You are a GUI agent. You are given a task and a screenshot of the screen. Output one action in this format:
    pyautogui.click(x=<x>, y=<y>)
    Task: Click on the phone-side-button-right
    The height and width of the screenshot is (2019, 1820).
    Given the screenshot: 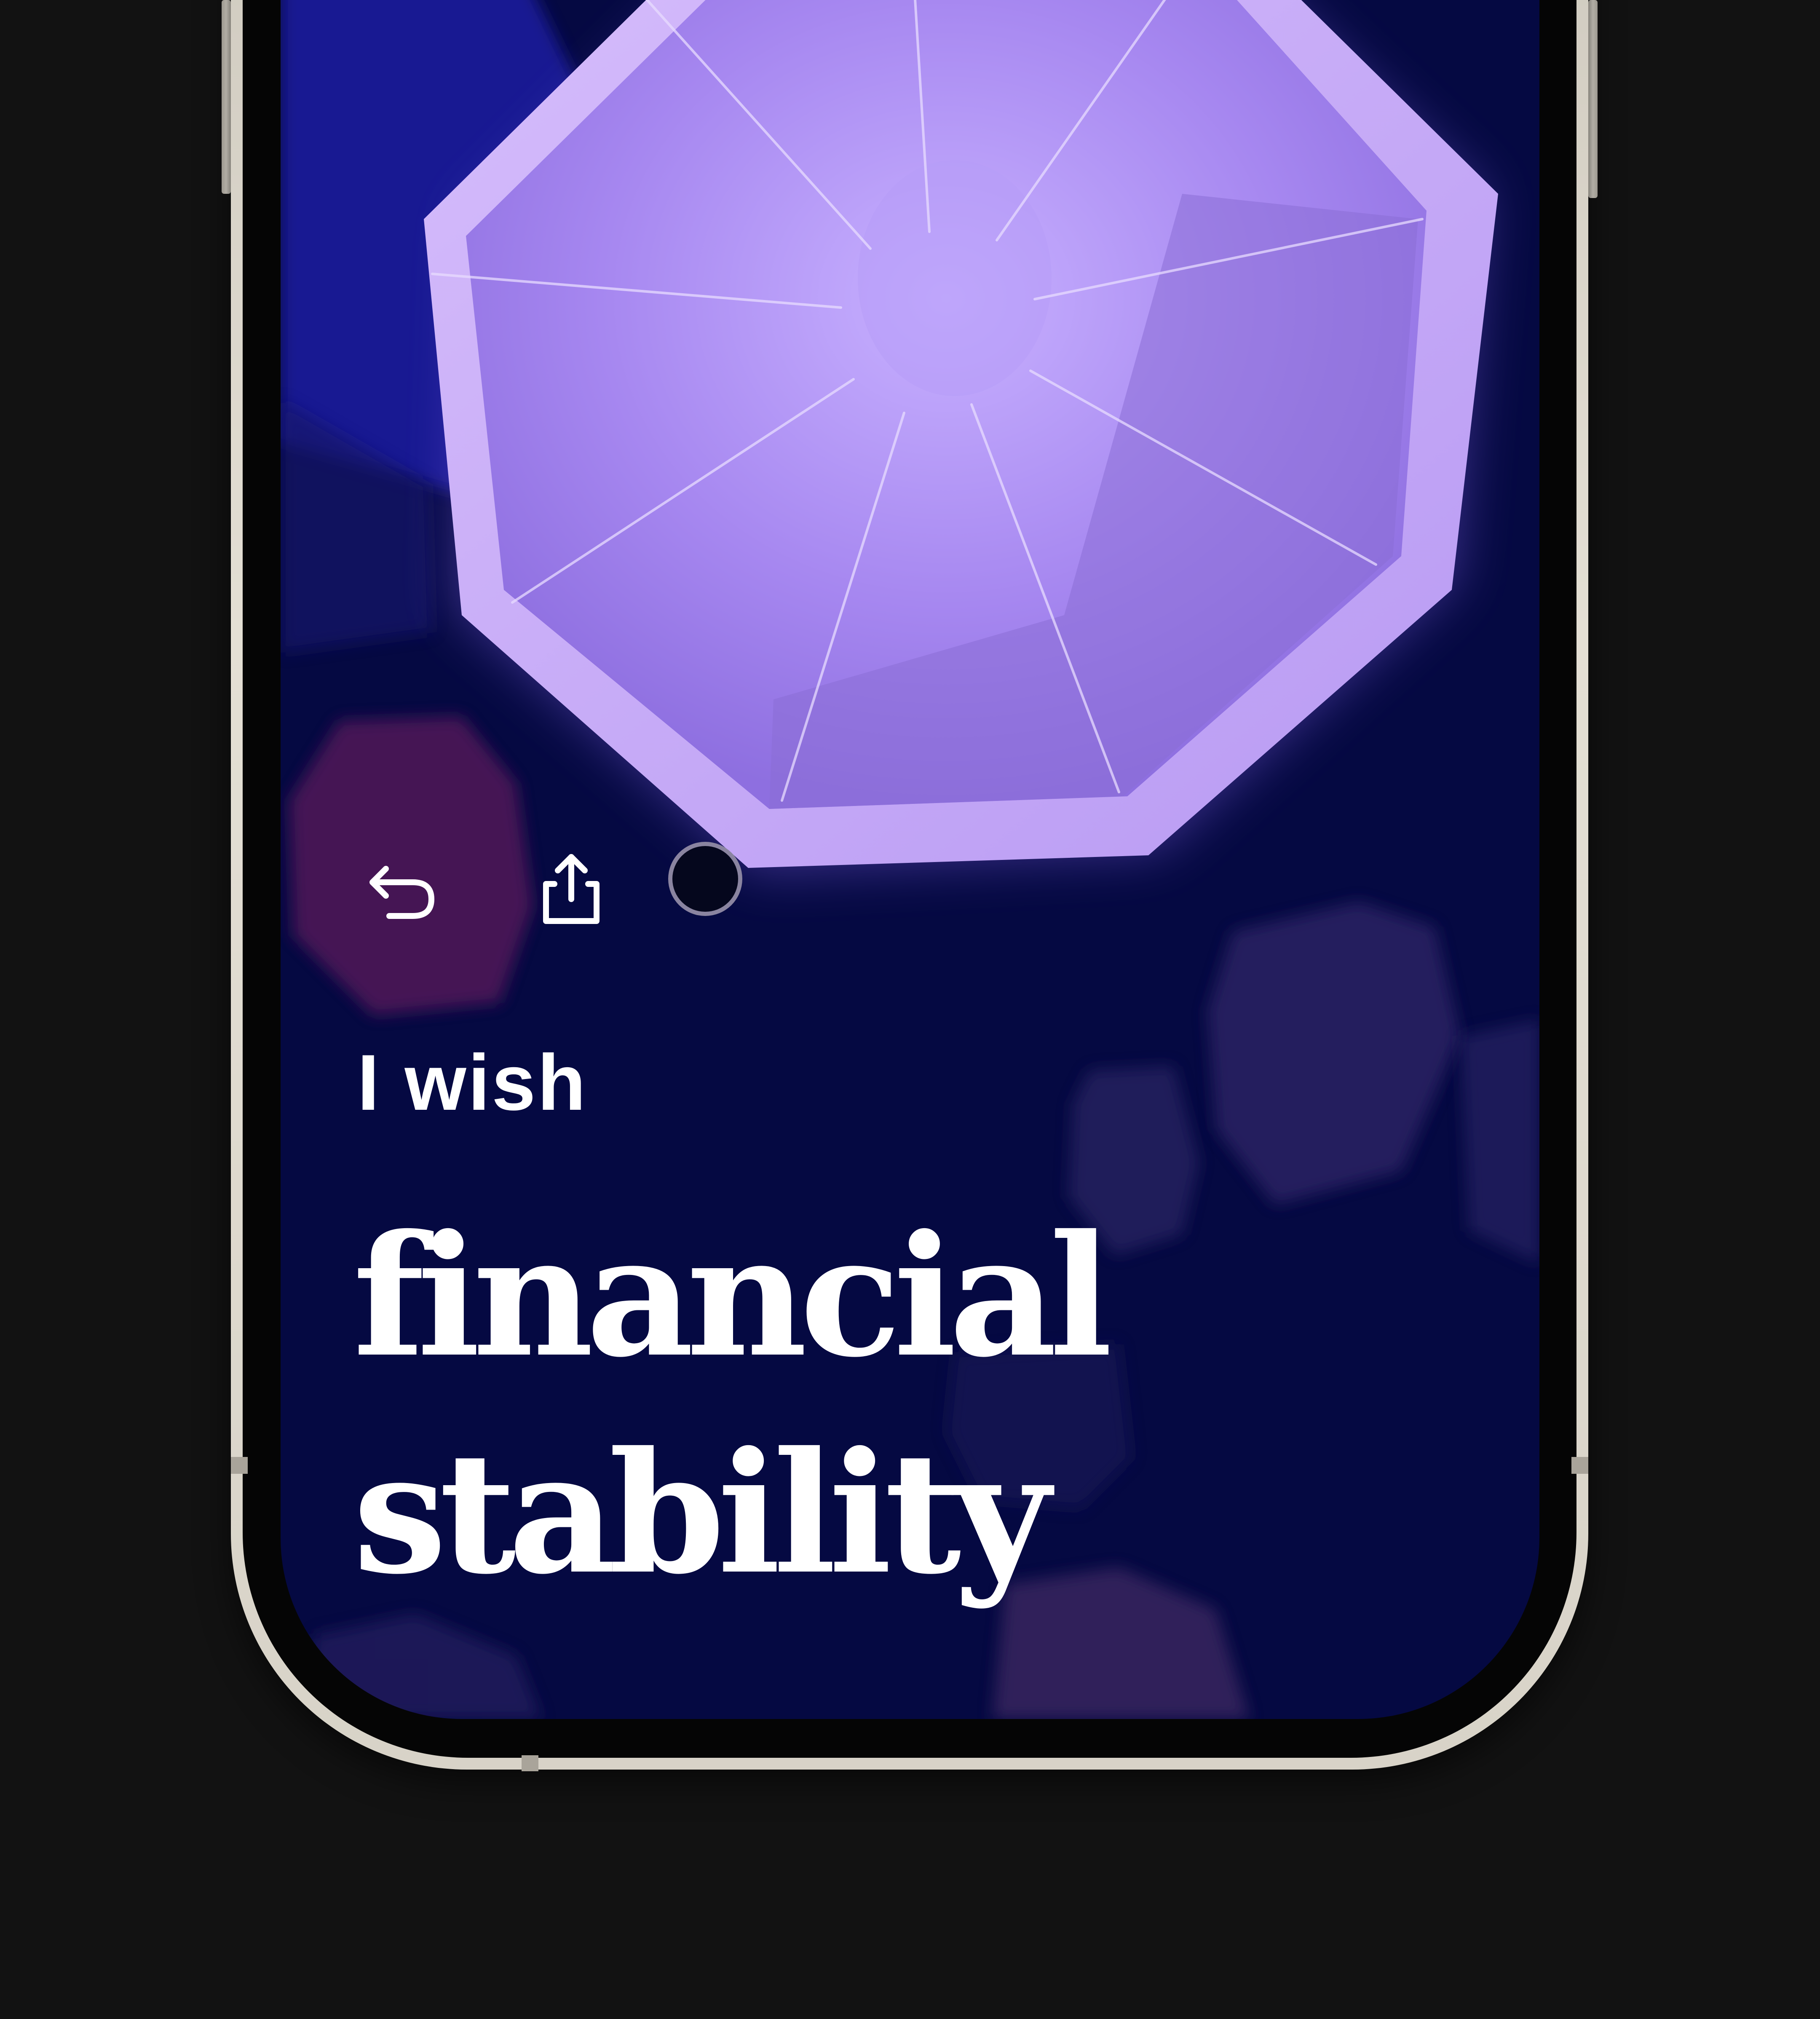 What is the action you would take?
    pyautogui.click(x=1593, y=99)
    